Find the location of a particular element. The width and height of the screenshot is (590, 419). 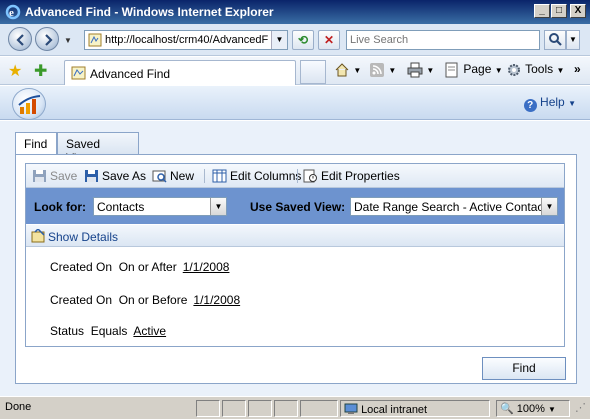

svg-text: e is located at coordinates (11, 13).